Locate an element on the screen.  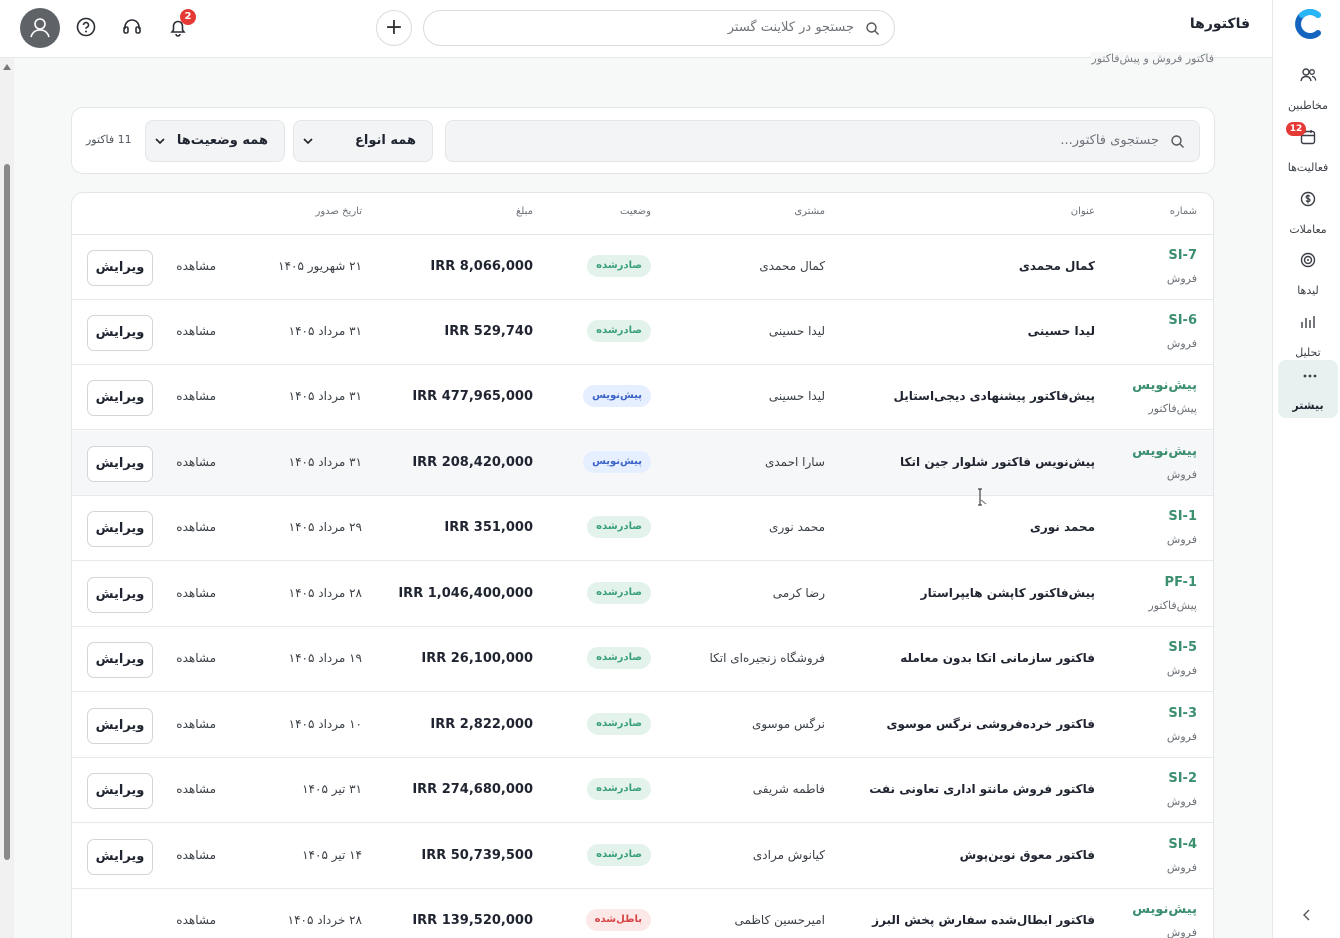
invoice-date: ۳۱ تیر ۱۴۰۵ is located at coordinates (332, 789).